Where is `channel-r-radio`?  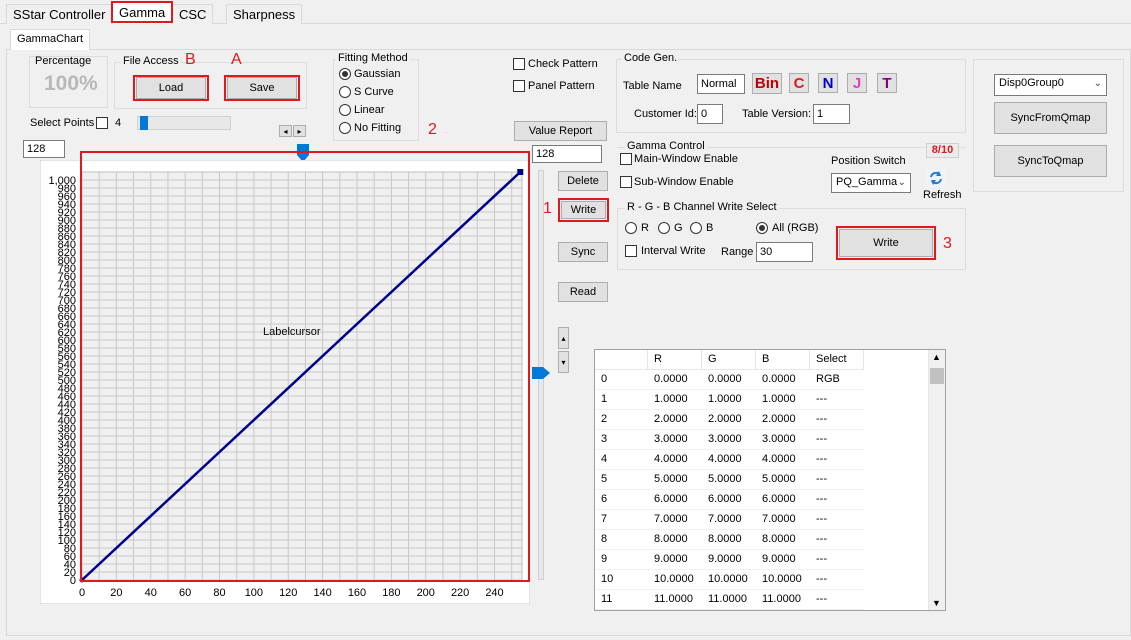
channel-r-radio is located at coordinates (631, 228).